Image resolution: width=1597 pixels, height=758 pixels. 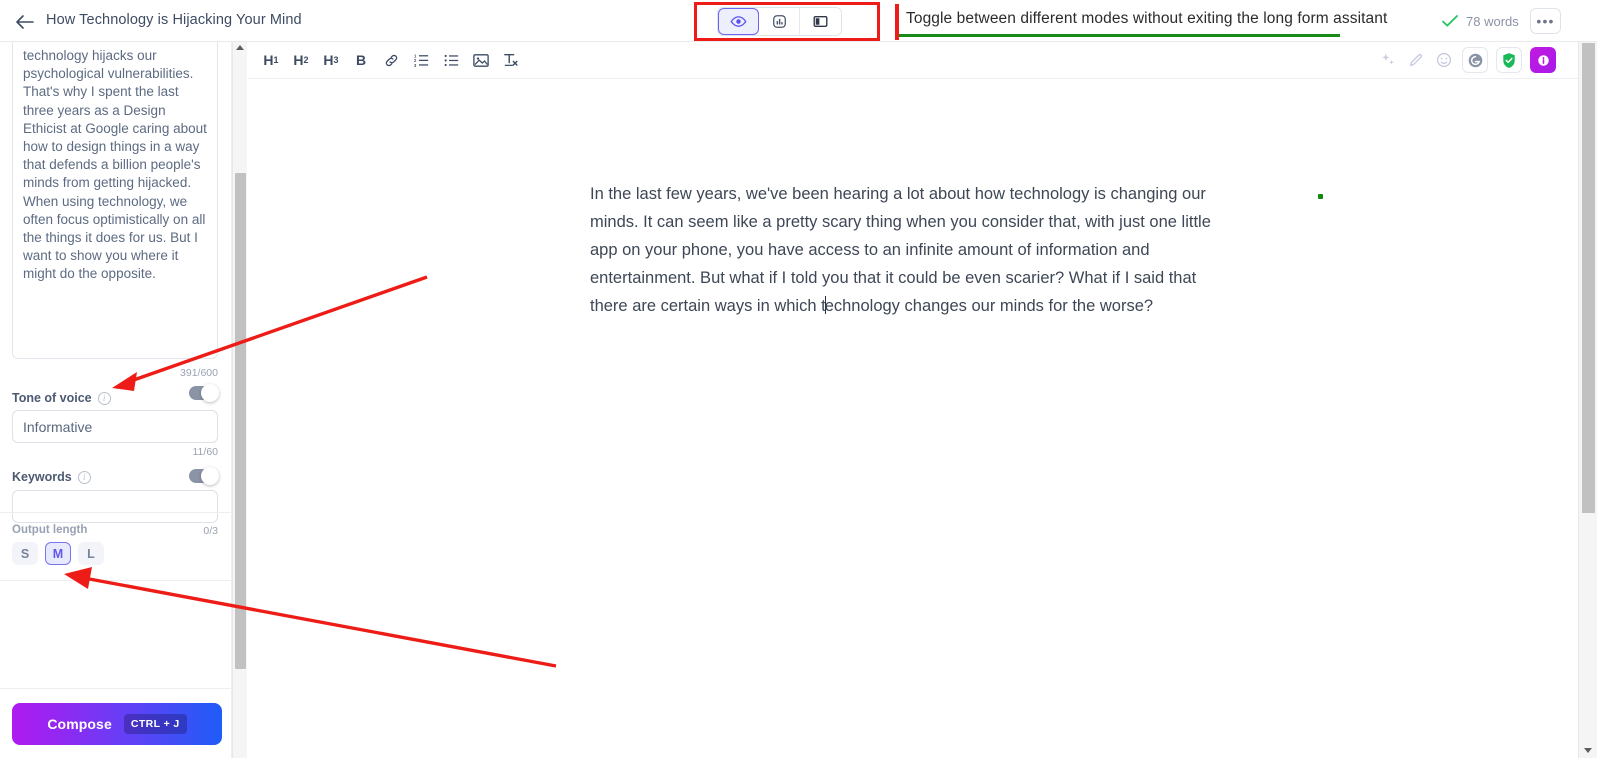 What do you see at coordinates (115, 506) in the screenshot?
I see `keywords-input` at bounding box center [115, 506].